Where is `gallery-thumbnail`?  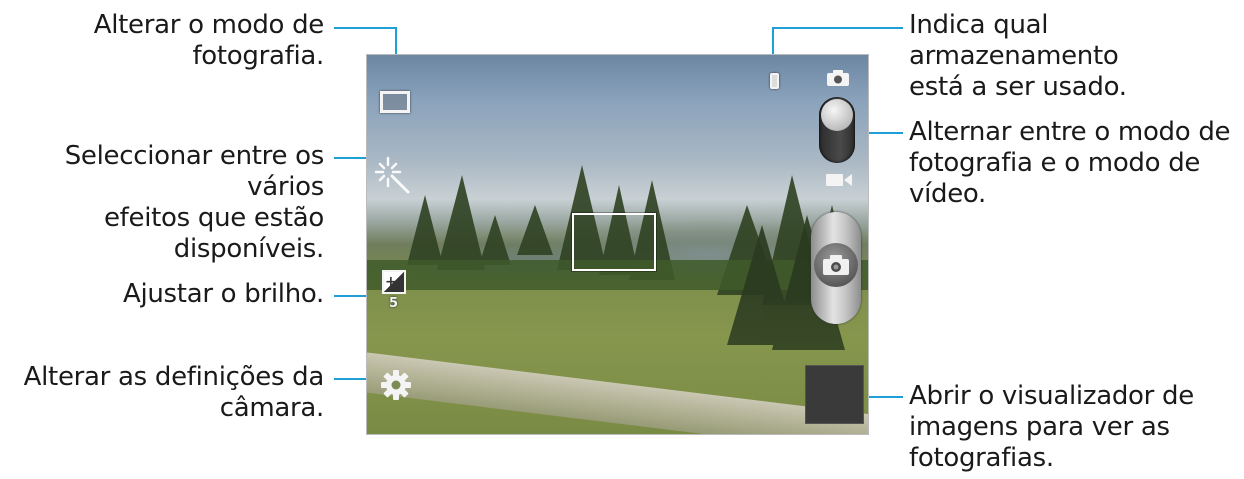
gallery-thumbnail is located at coordinates (834, 394).